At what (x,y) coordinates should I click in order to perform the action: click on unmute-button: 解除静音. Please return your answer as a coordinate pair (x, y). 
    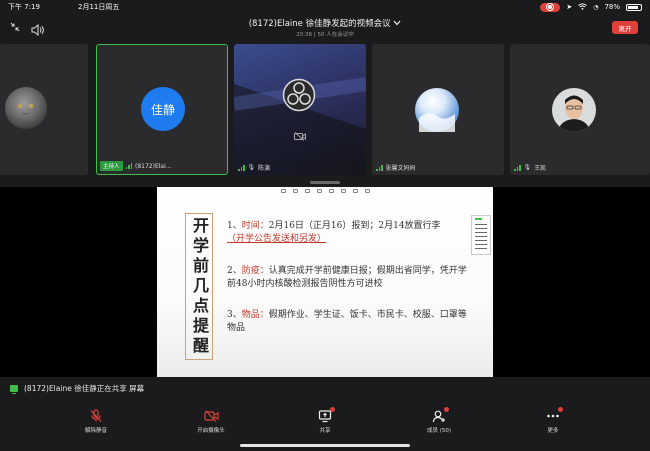
    Looking at the image, I should click on (96, 421).